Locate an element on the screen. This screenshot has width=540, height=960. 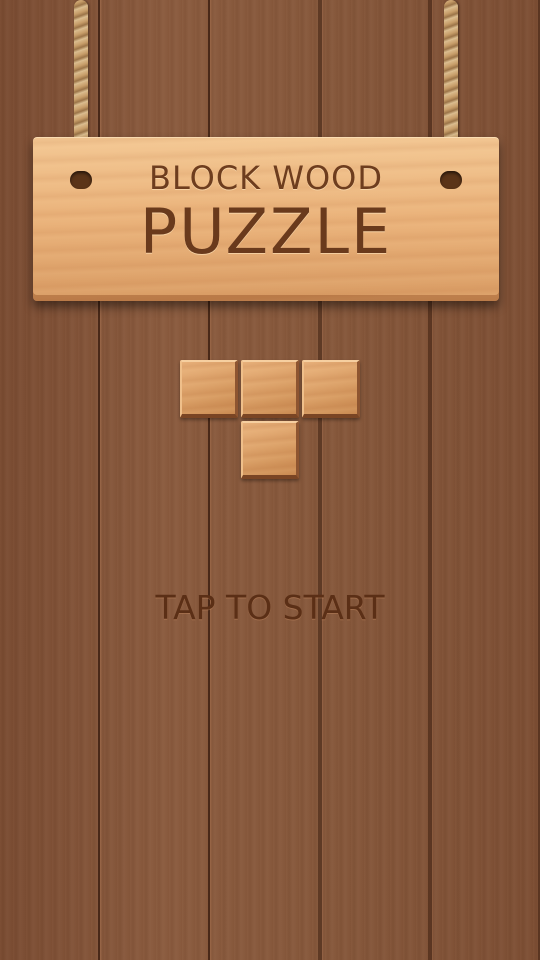
game-title-line2: PUZZLE is located at coordinates (266, 231).